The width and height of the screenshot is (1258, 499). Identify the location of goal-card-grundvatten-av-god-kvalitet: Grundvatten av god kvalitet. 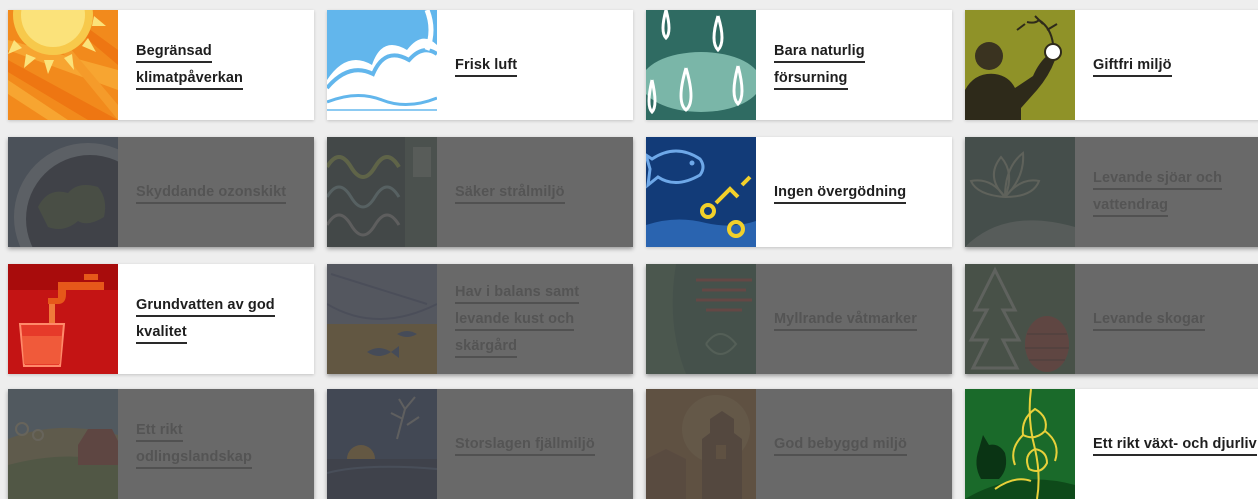
(161, 319).